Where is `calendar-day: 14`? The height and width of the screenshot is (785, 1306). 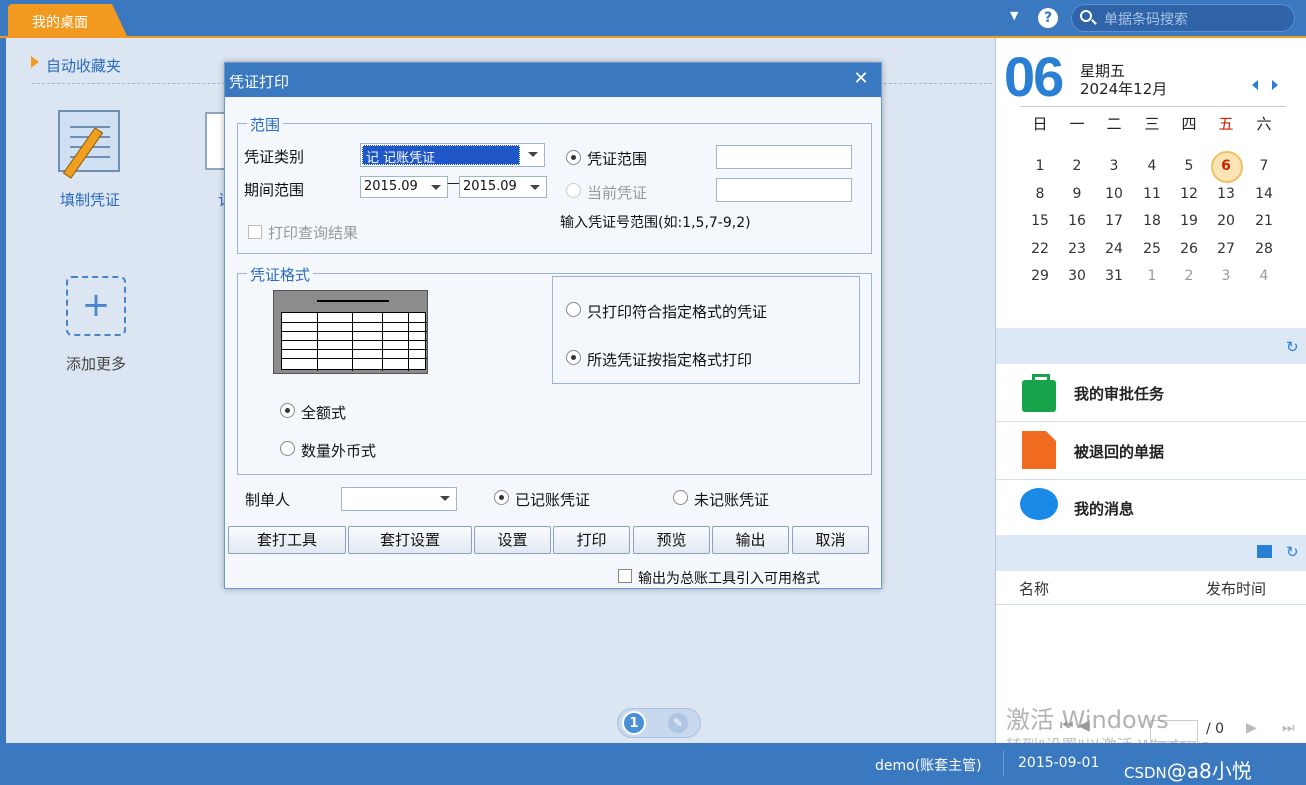
calendar-day: 14 is located at coordinates (1264, 194).